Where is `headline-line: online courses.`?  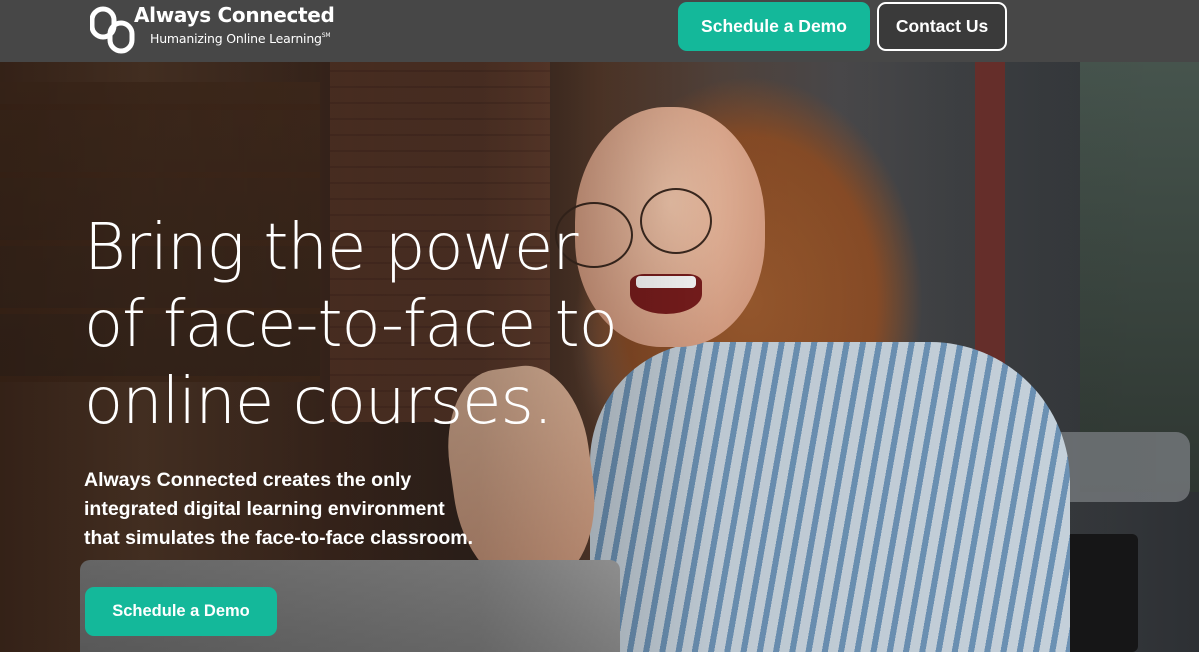 headline-line: online courses. is located at coordinates (318, 402).